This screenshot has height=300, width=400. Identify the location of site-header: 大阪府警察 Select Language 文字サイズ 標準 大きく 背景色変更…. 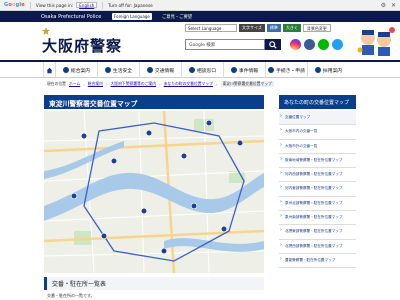
(200, 41).